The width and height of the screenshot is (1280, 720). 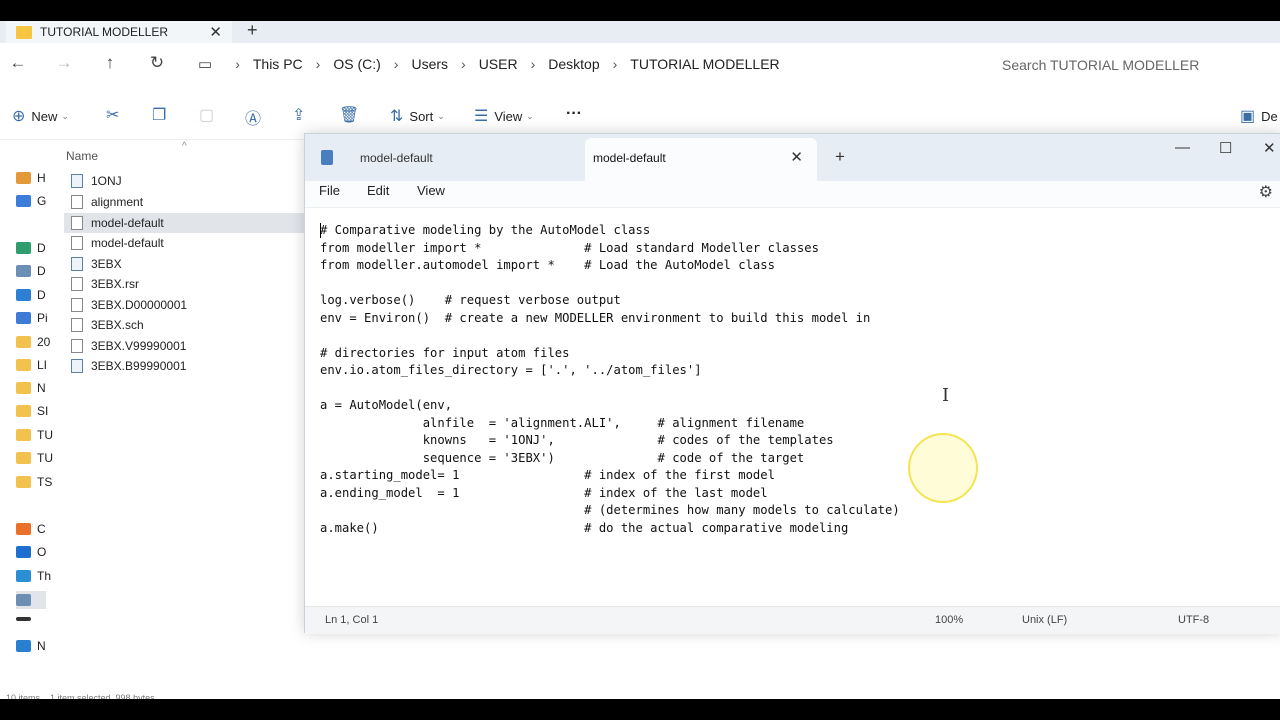 I want to click on refresh-icon: ↻, so click(x=157, y=63).